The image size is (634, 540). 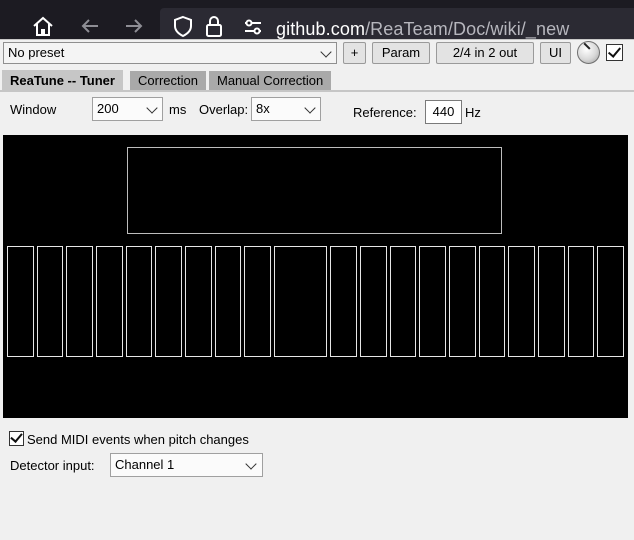 I want to click on overlap-dropdown: 8x, so click(x=286, y=109).